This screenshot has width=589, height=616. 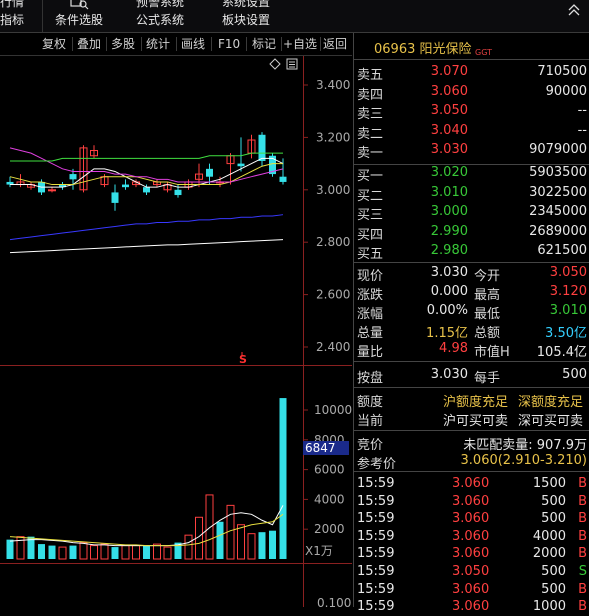 I want to click on bid-volume: 2345000, so click(x=558, y=211).